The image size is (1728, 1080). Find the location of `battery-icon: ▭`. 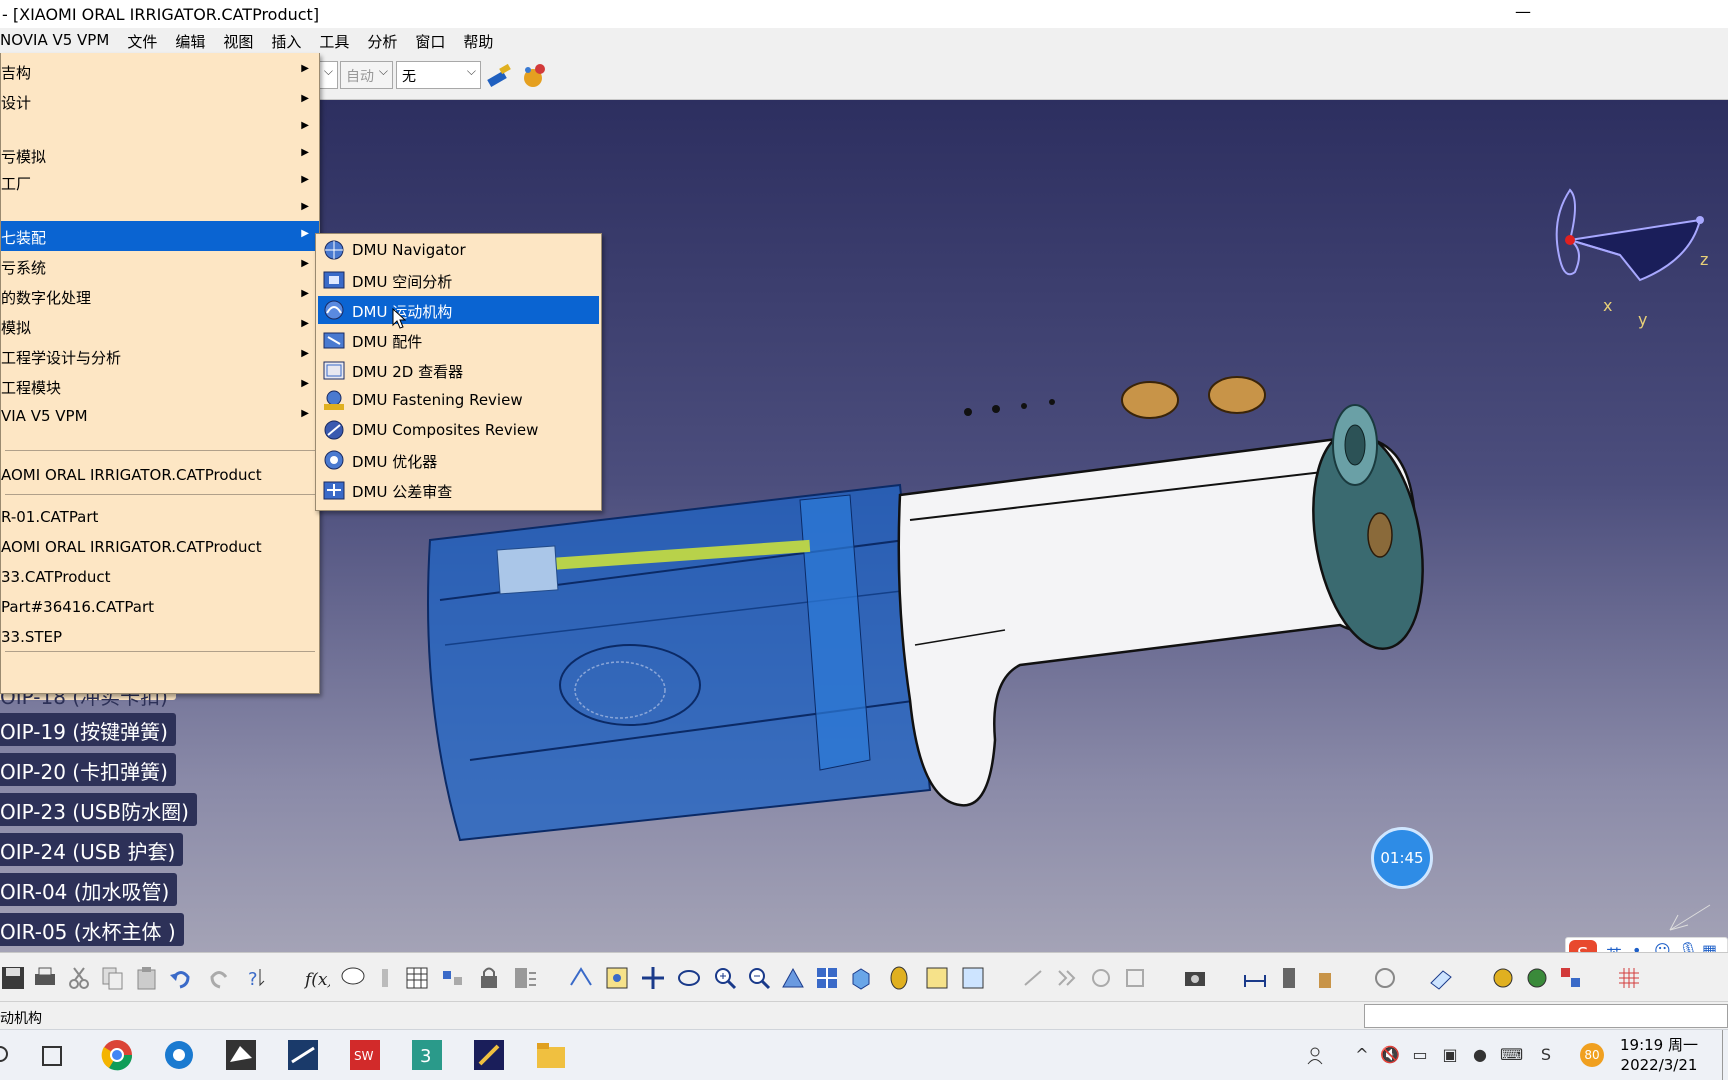

battery-icon: ▭ is located at coordinates (1420, 1055).